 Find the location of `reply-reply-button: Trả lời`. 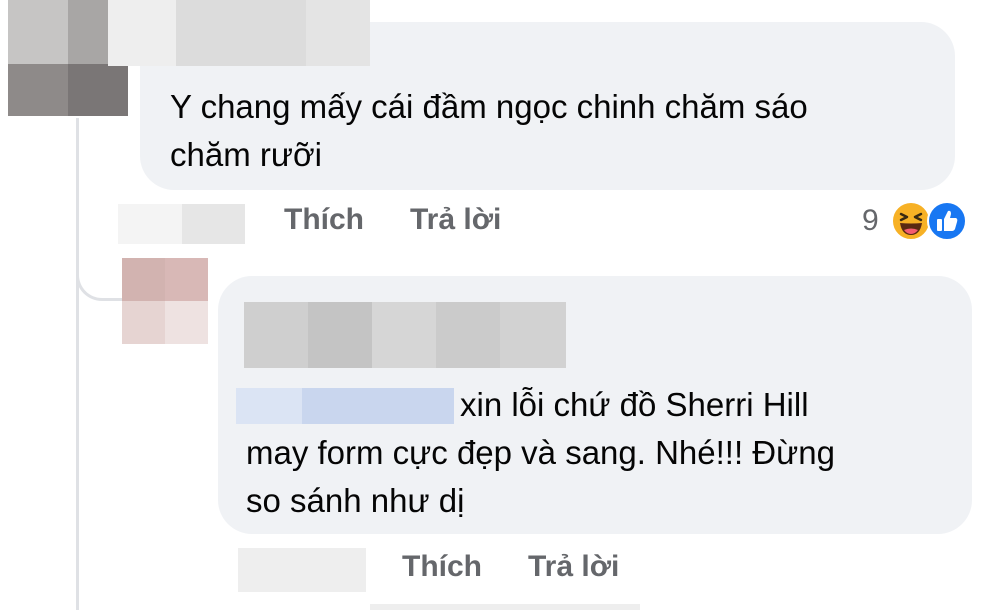

reply-reply-button: Trả lời is located at coordinates (573, 567).